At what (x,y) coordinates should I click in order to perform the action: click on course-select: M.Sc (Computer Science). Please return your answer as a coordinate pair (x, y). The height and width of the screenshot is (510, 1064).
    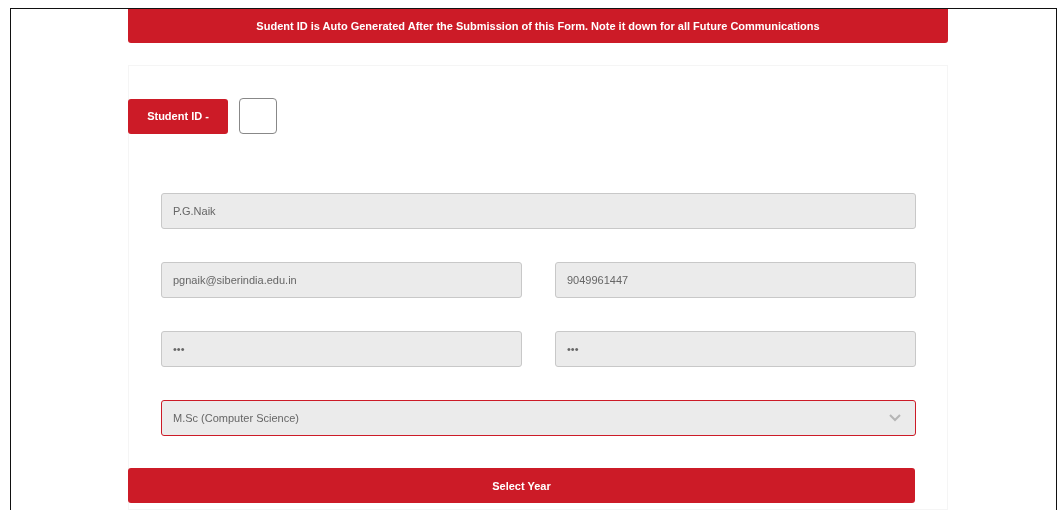
    Looking at the image, I should click on (538, 418).